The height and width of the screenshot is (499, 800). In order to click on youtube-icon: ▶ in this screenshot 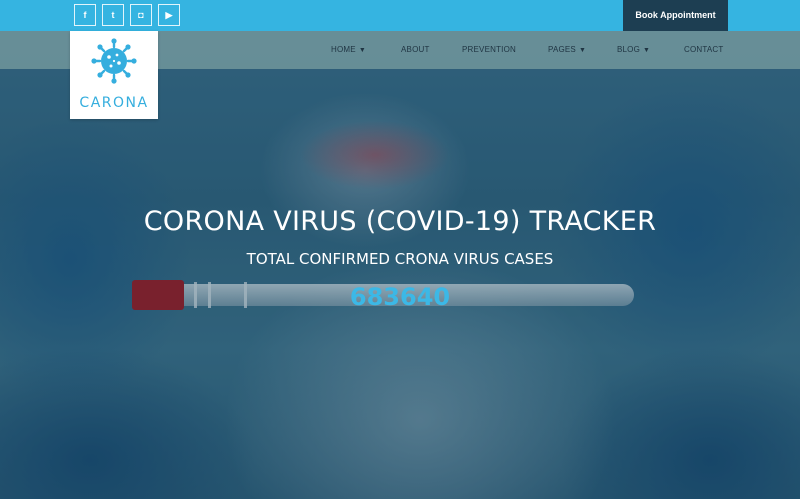, I will do `click(169, 15)`.